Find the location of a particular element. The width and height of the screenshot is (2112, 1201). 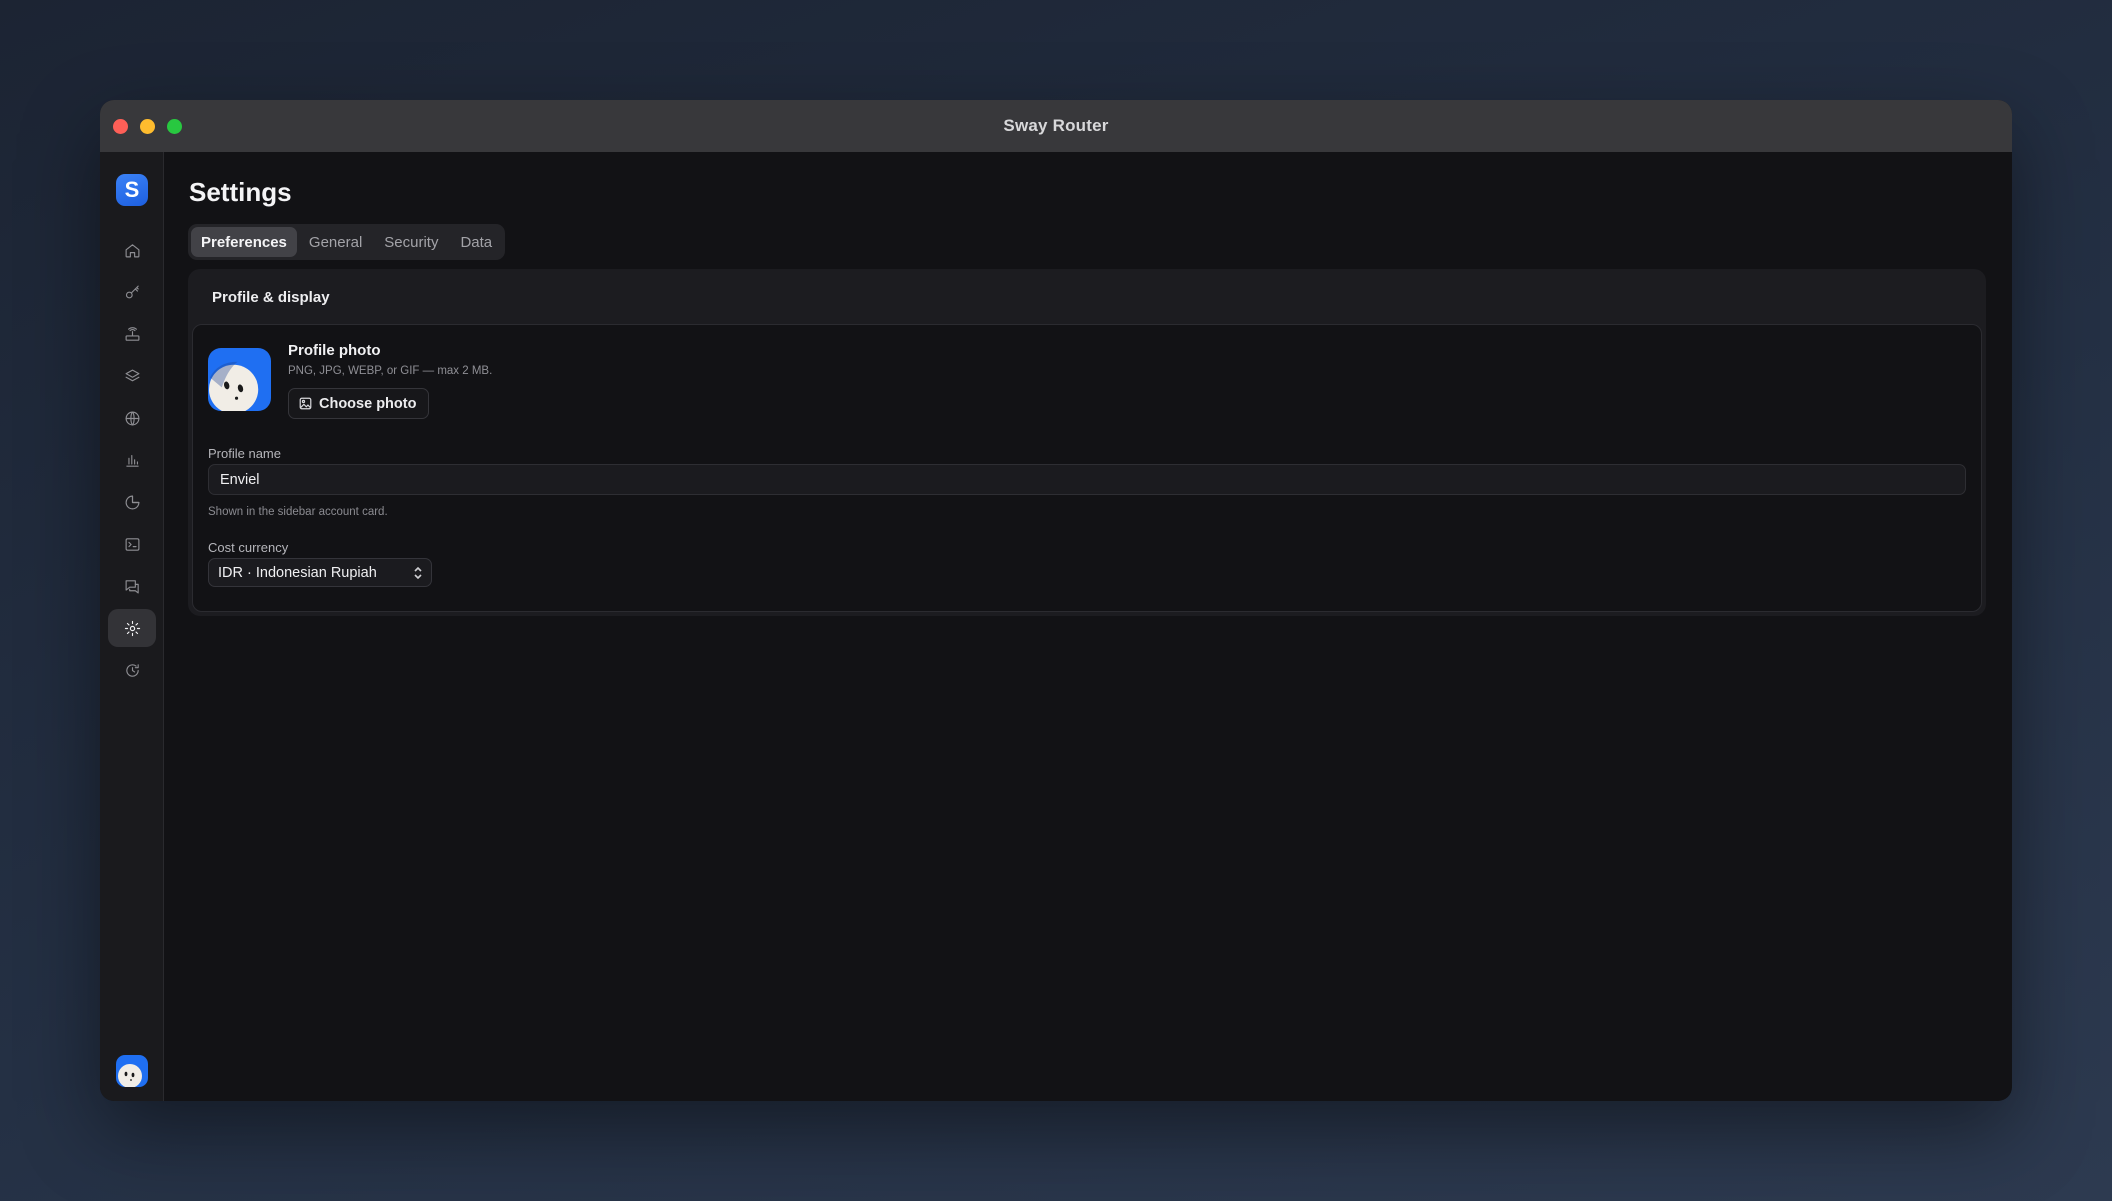

chevron-up-down-icon is located at coordinates (418, 573).